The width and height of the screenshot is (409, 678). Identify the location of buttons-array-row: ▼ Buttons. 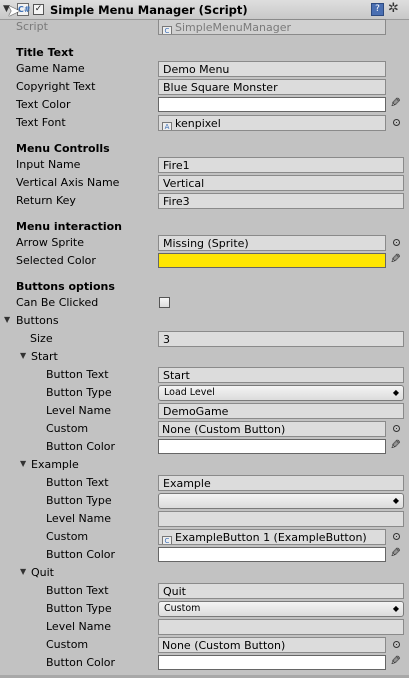
(204, 321).